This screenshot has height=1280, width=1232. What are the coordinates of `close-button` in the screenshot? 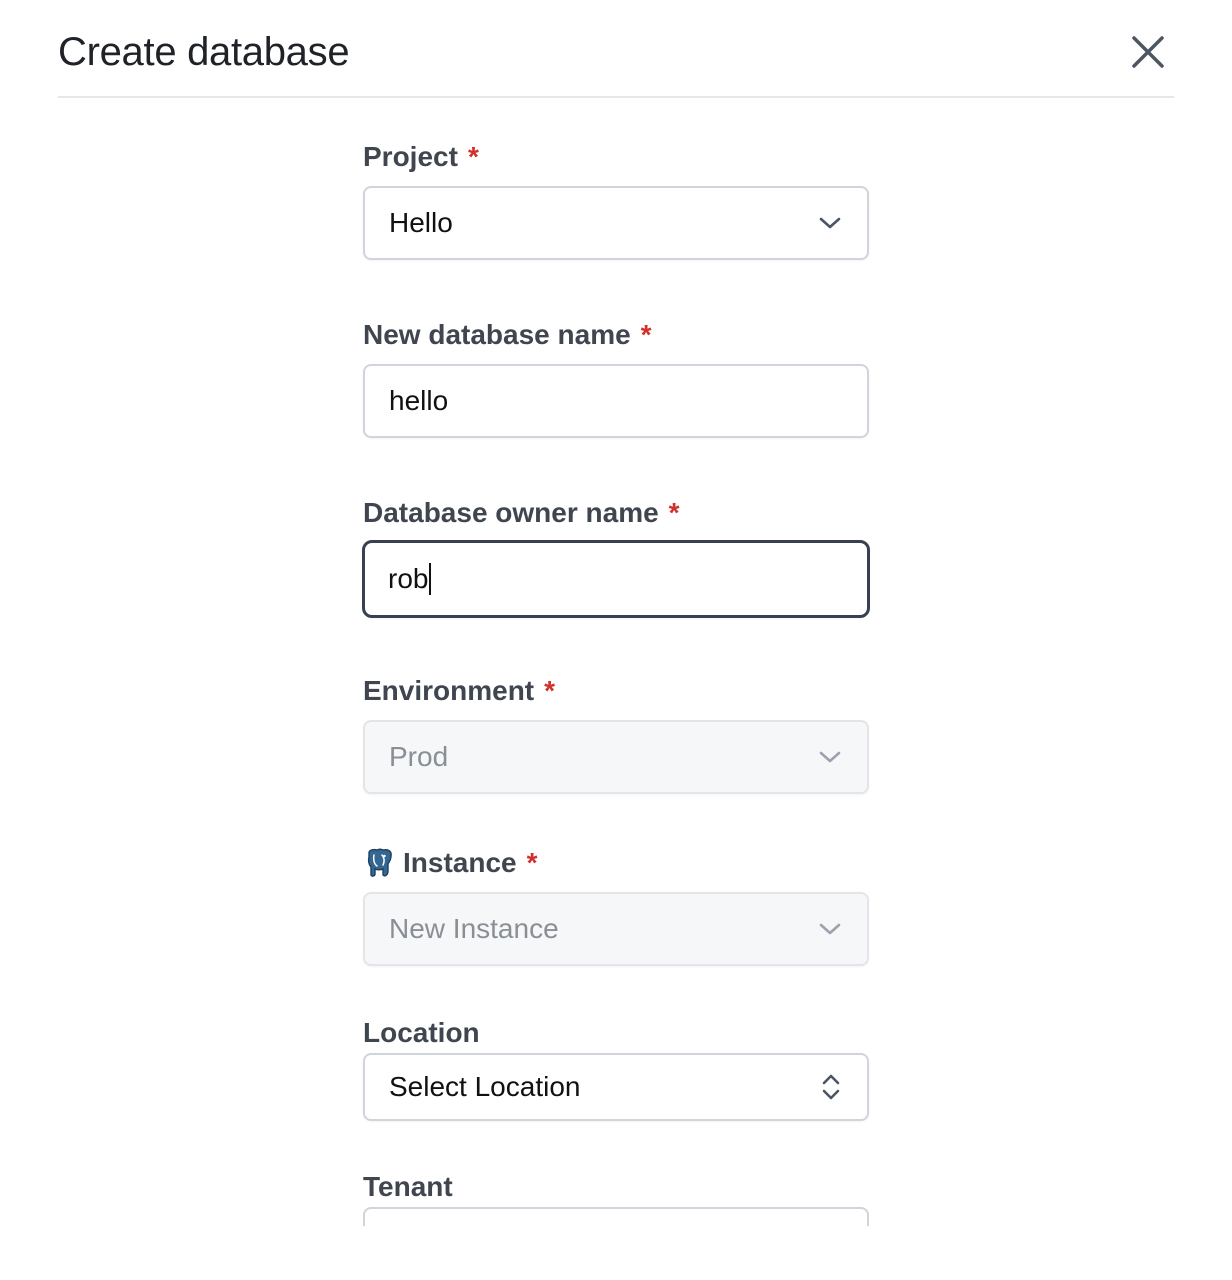 It's located at (1148, 52).